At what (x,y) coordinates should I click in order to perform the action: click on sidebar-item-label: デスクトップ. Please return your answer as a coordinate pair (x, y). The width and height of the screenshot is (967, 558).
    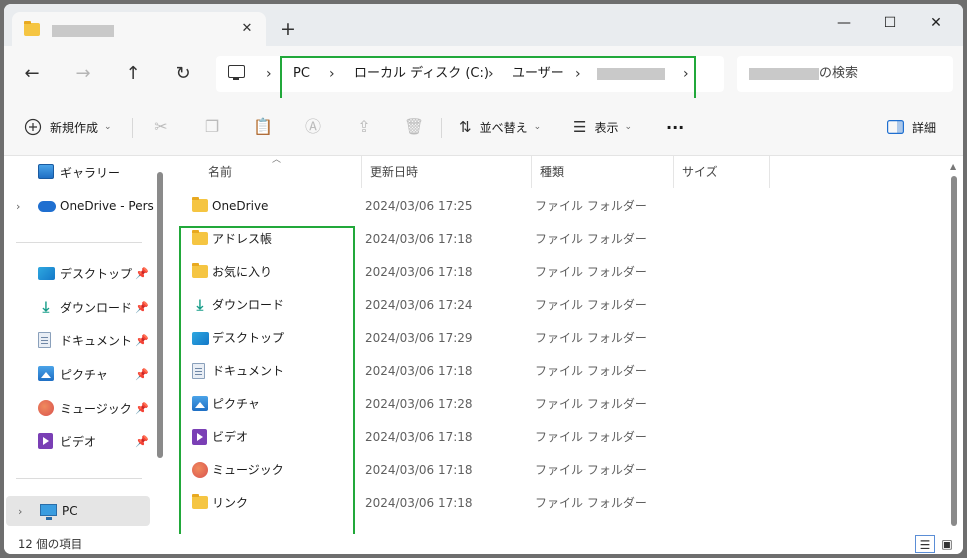
    Looking at the image, I should click on (96, 273).